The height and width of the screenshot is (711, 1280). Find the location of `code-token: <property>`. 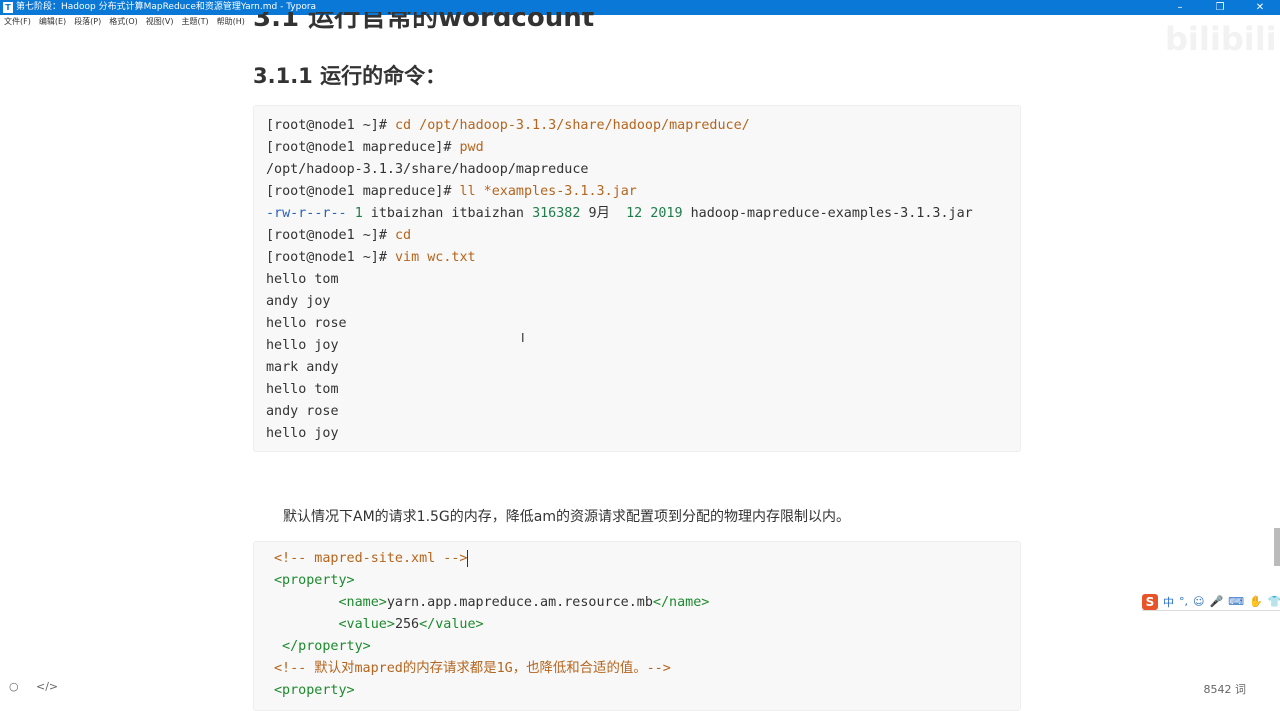

code-token: <property> is located at coordinates (314, 580).